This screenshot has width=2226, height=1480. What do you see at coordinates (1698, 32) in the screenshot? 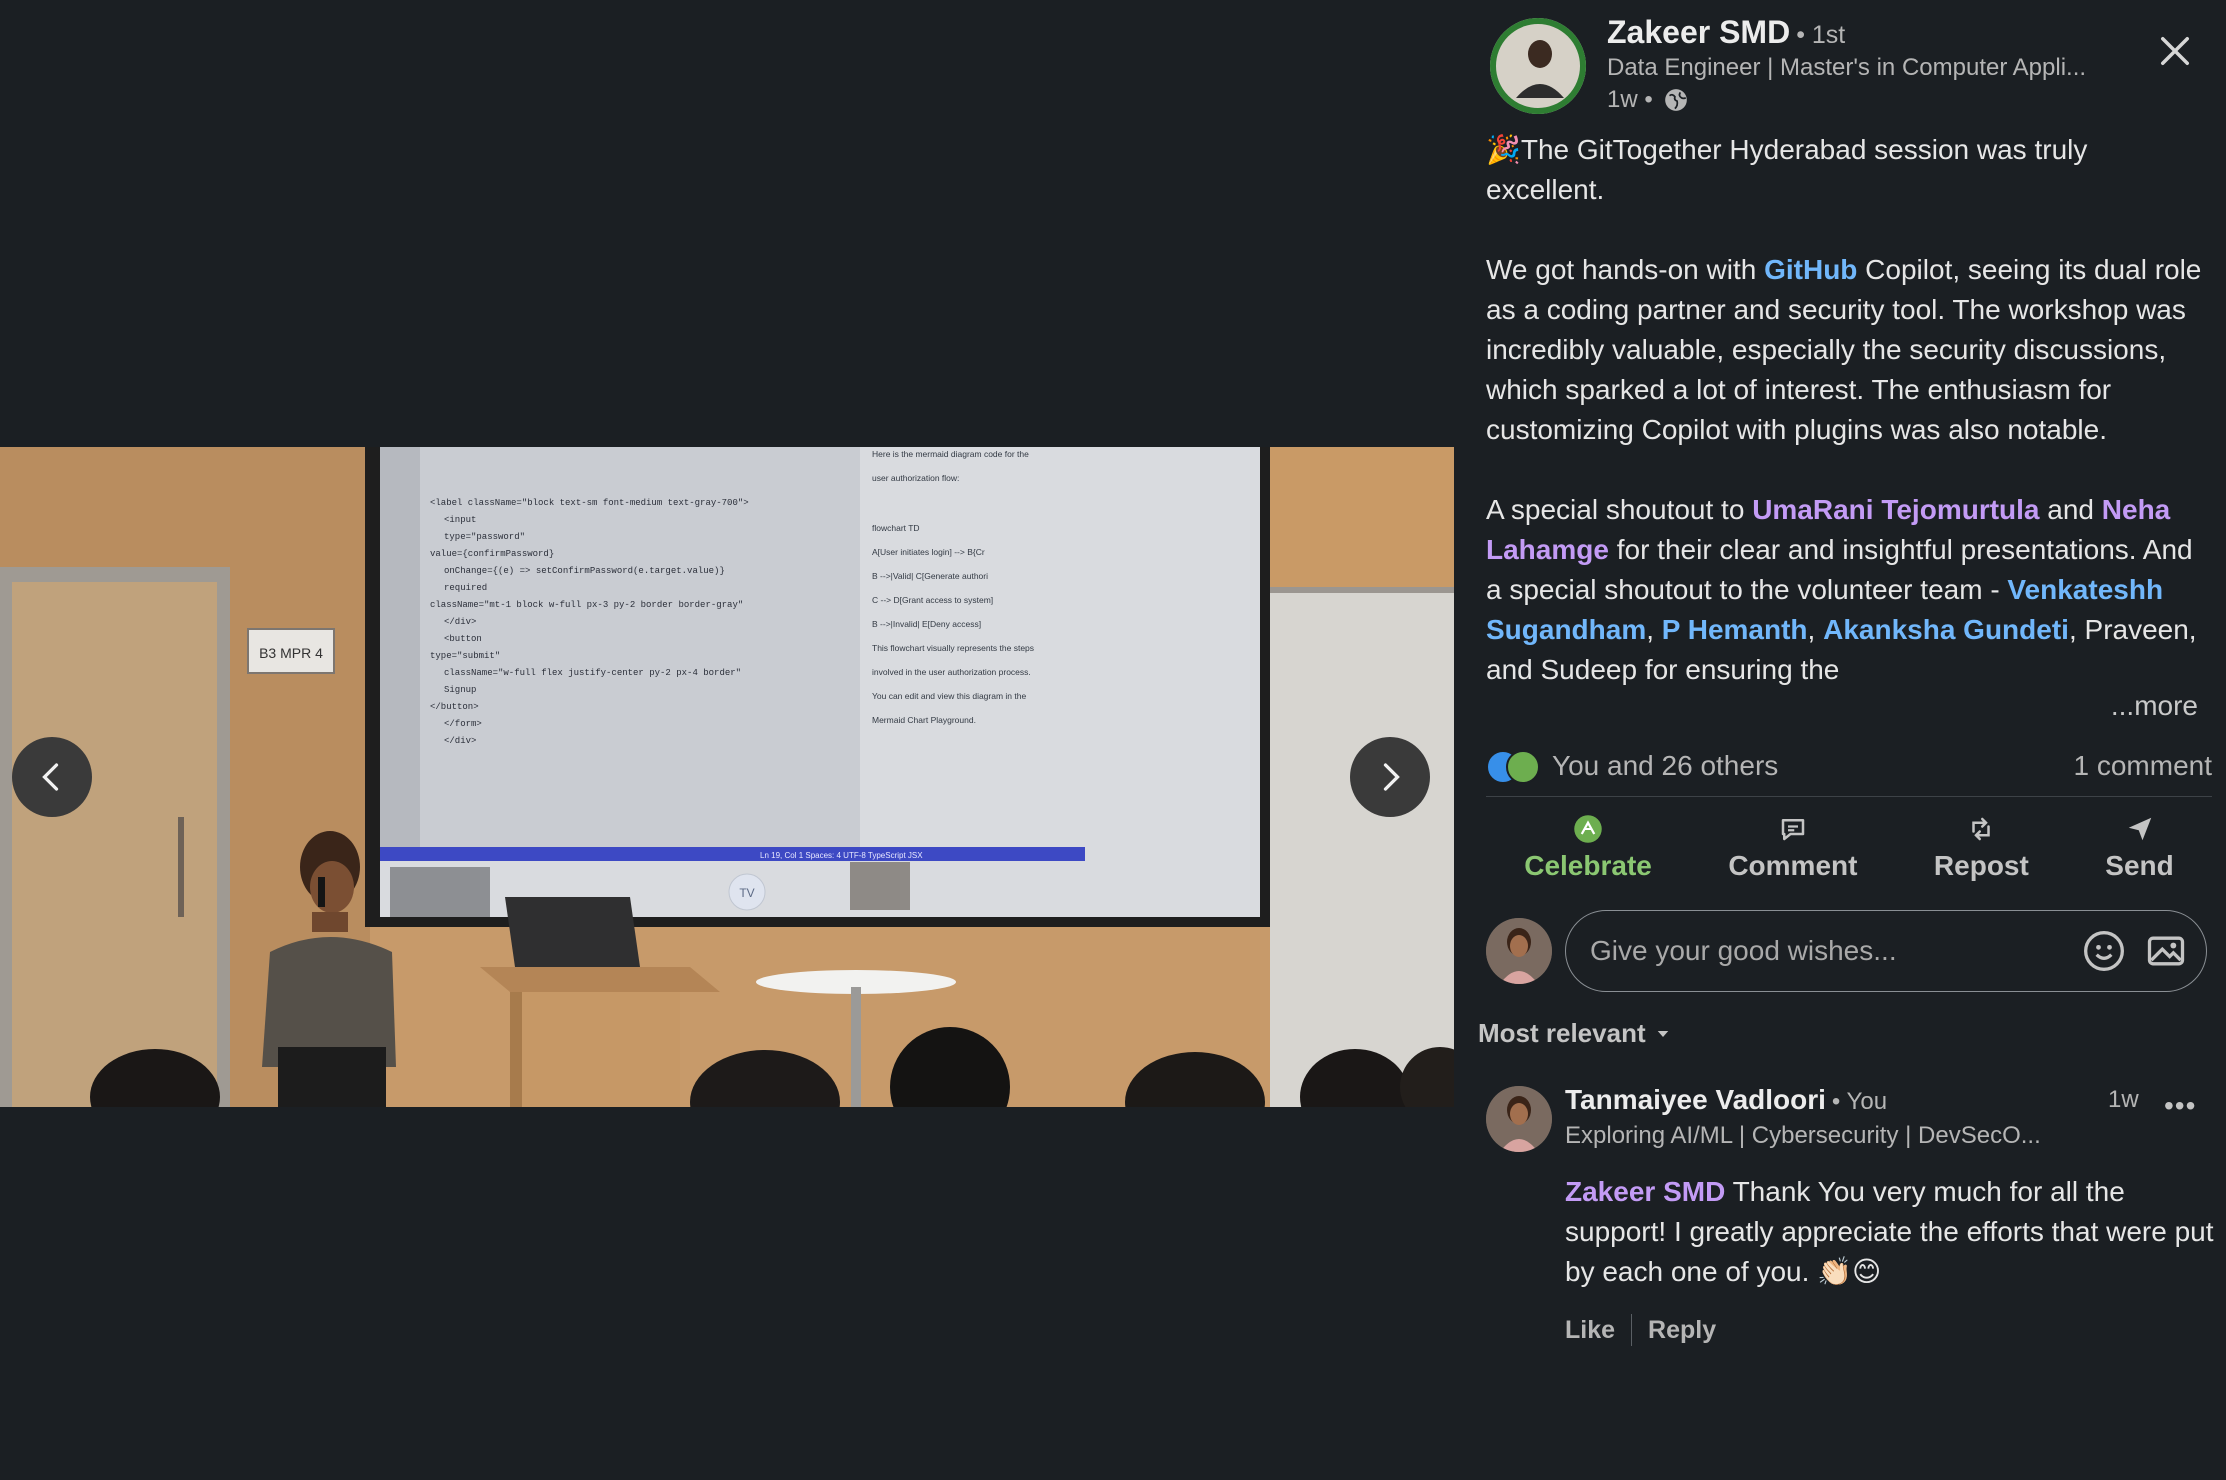
I see `author-name-text: Zakeer SMD` at bounding box center [1698, 32].